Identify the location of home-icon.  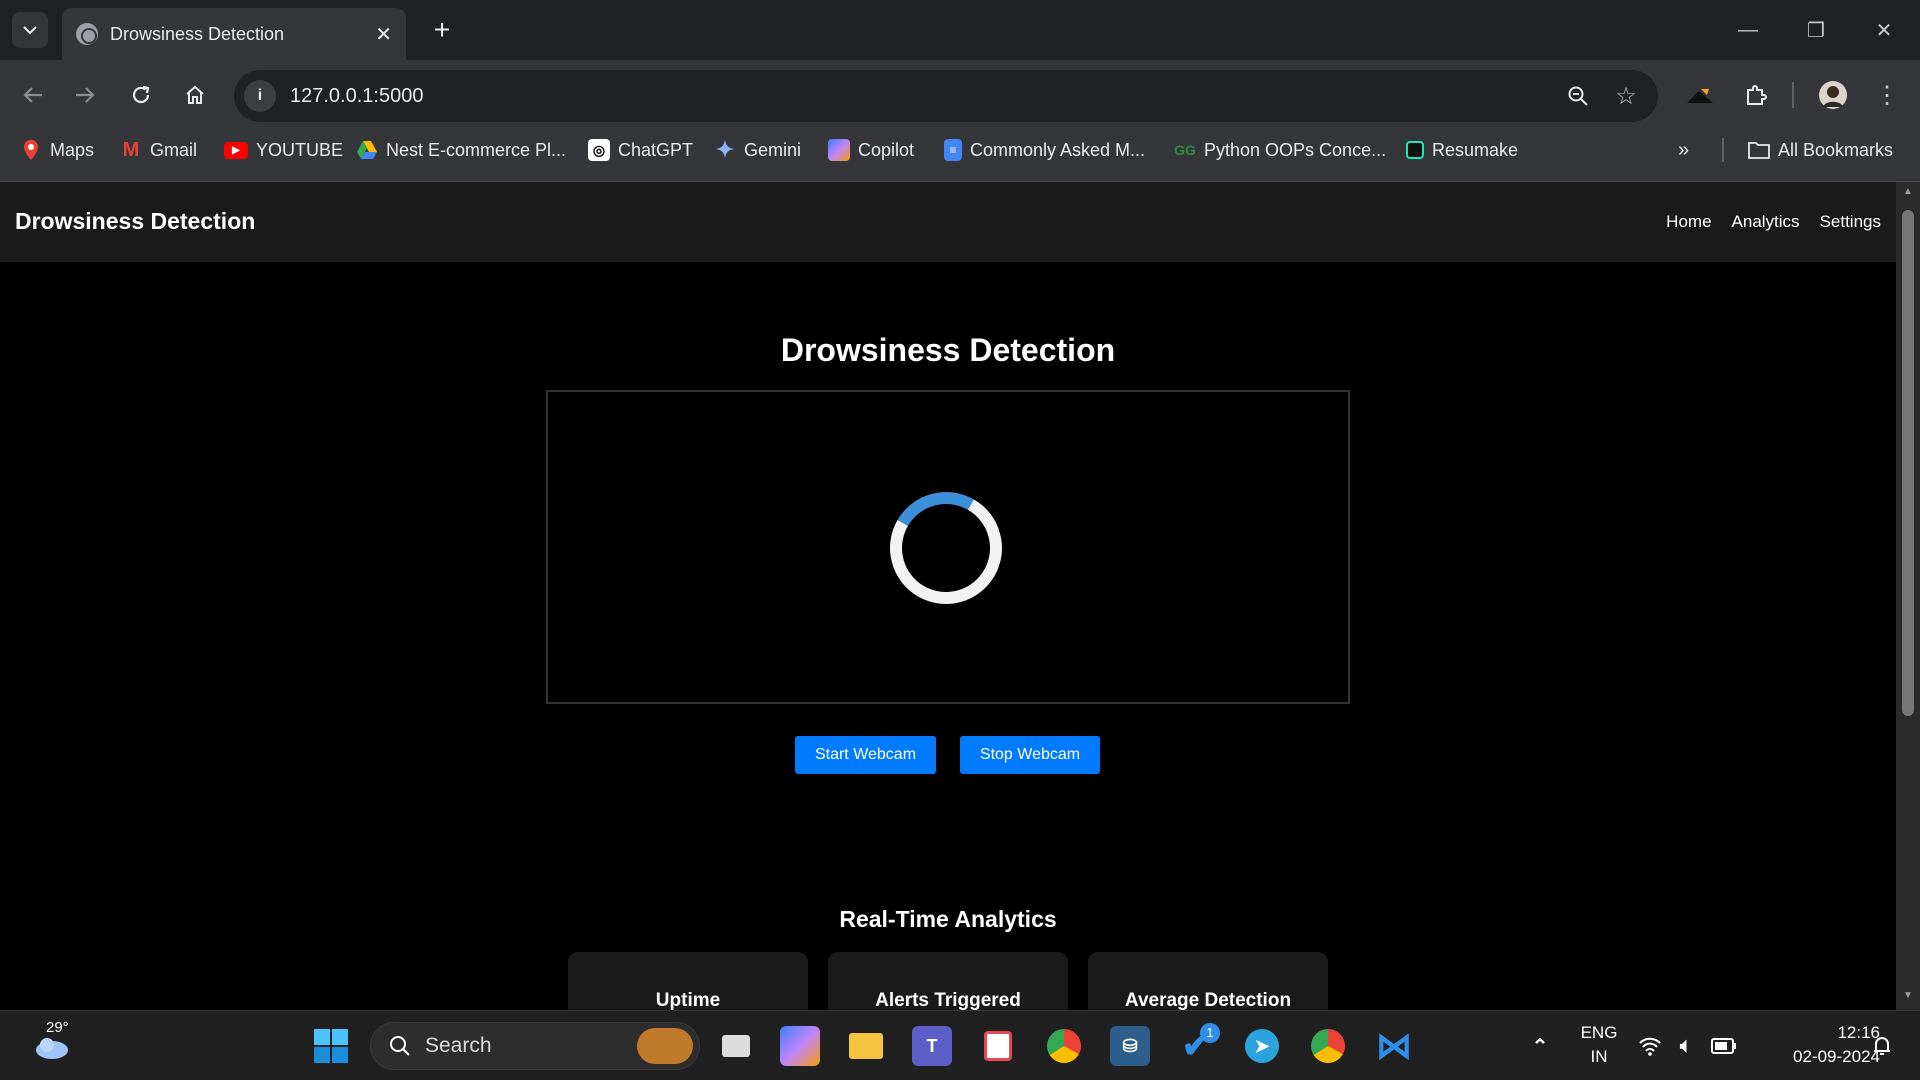
(195, 94).